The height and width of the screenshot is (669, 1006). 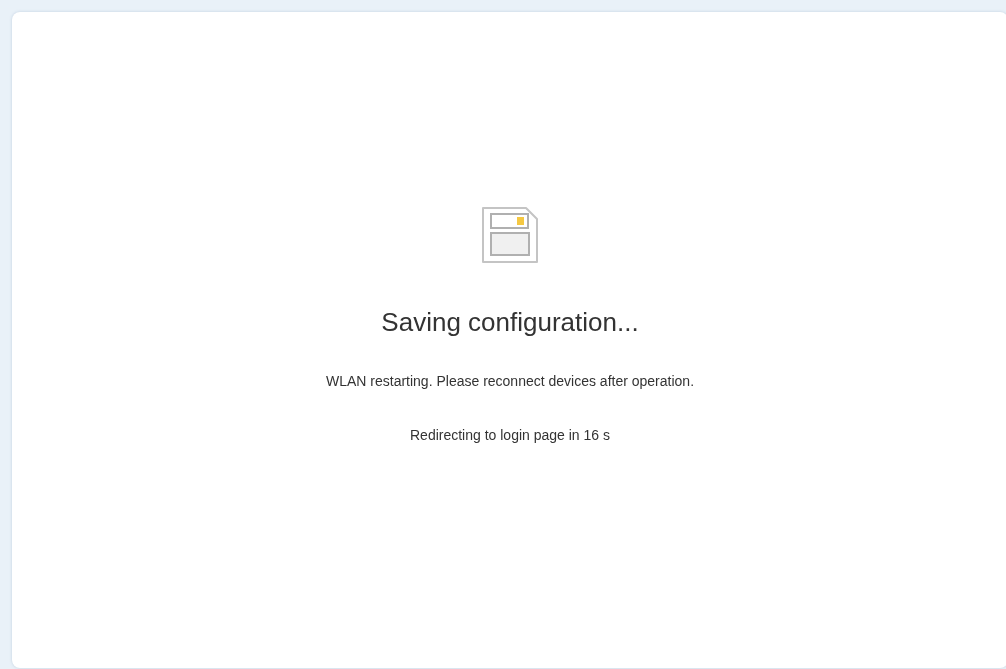 I want to click on redirect-message: Redirecting to login page in 16 s, so click(x=510, y=435).